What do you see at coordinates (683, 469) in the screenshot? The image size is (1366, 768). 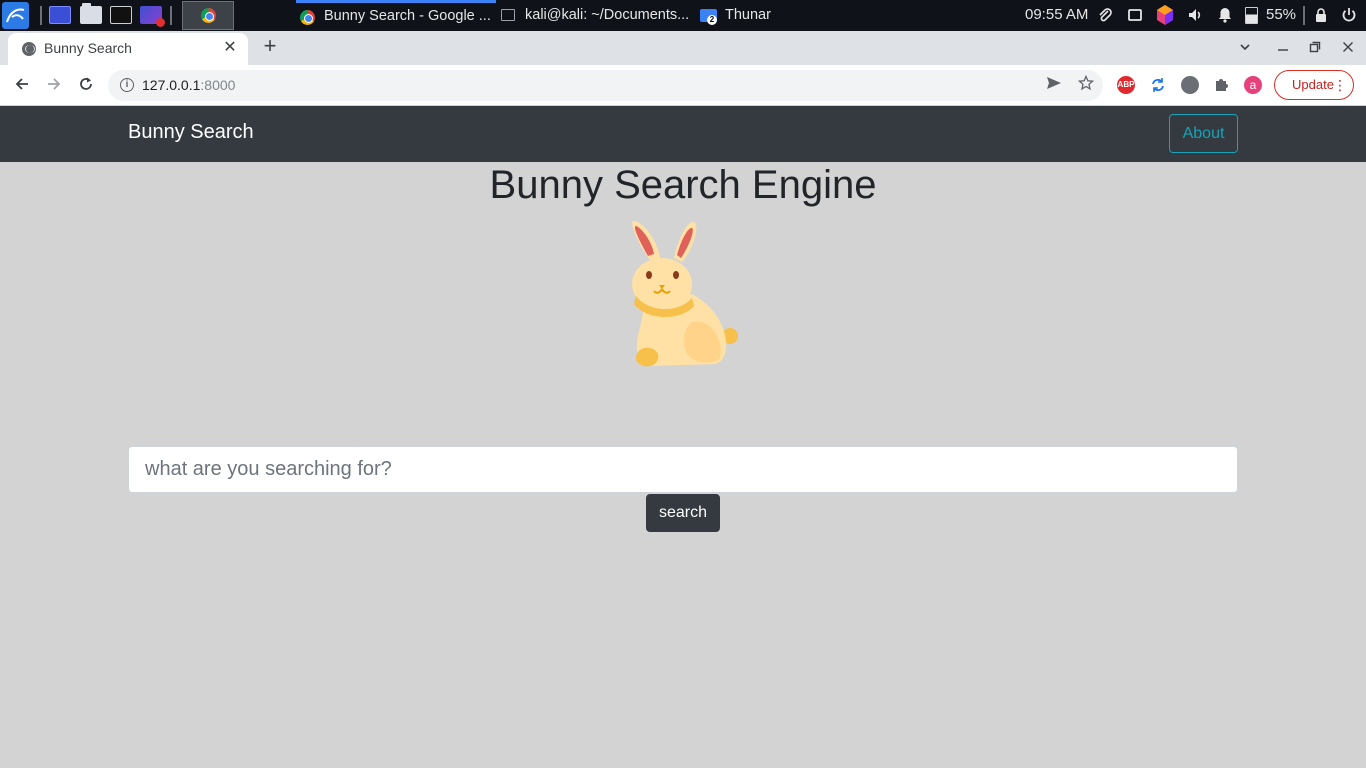 I see `search-input` at bounding box center [683, 469].